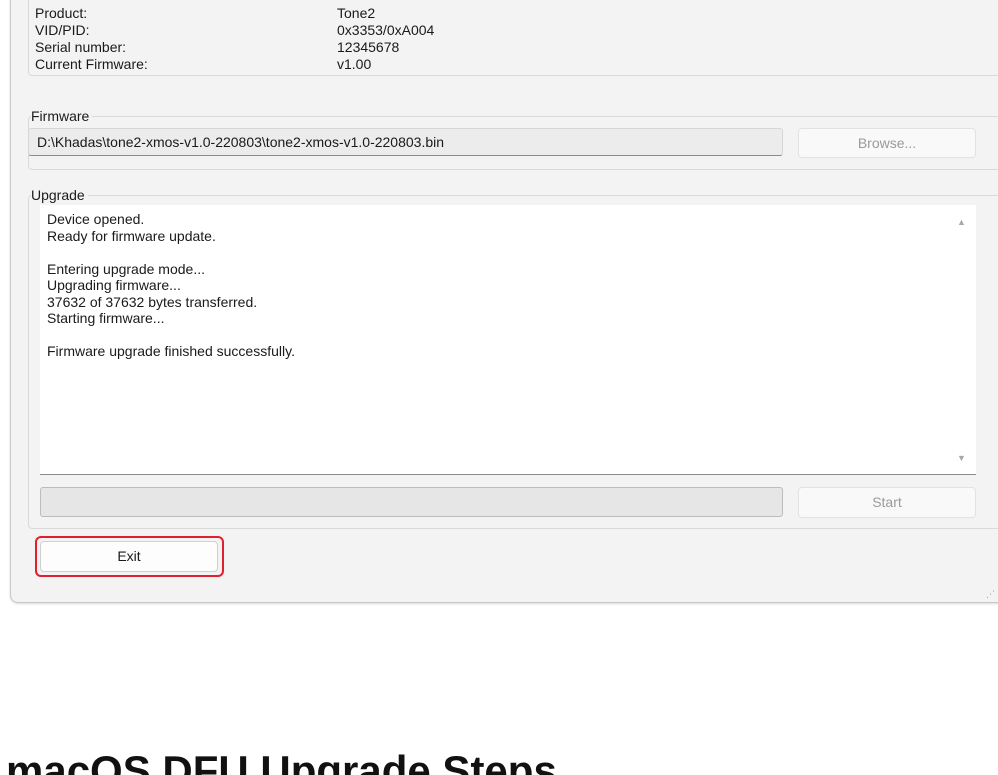 Image resolution: width=998 pixels, height=775 pixels. What do you see at coordinates (962, 339) in the screenshot?
I see `log-scrollbar: ▲ ▼` at bounding box center [962, 339].